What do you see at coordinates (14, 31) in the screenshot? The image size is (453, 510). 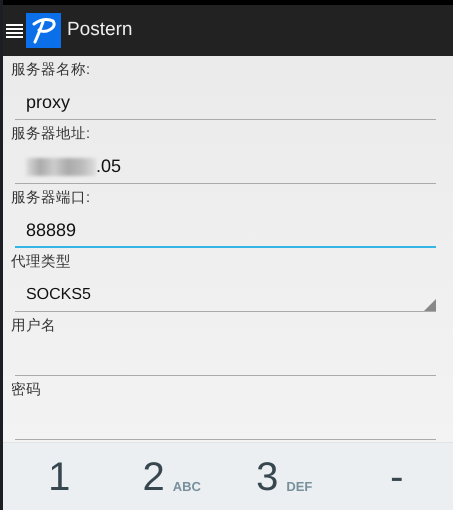 I see `menu-icon` at bounding box center [14, 31].